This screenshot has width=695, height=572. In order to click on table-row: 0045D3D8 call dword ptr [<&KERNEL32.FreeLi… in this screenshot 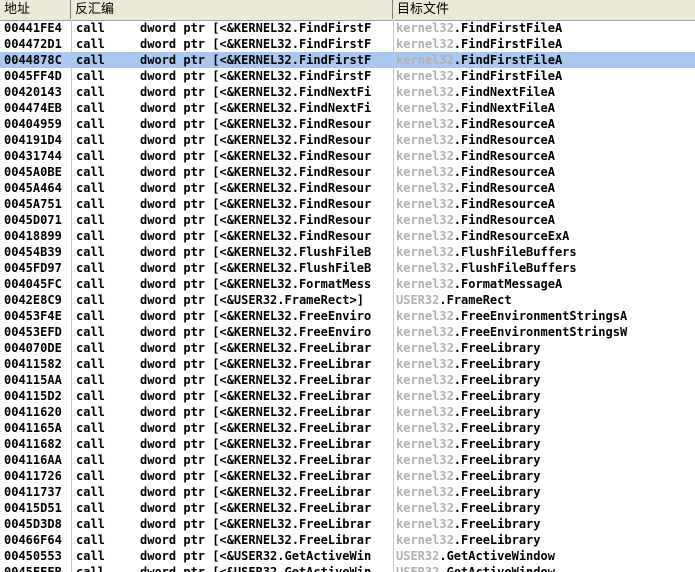, I will do `click(347, 524)`.